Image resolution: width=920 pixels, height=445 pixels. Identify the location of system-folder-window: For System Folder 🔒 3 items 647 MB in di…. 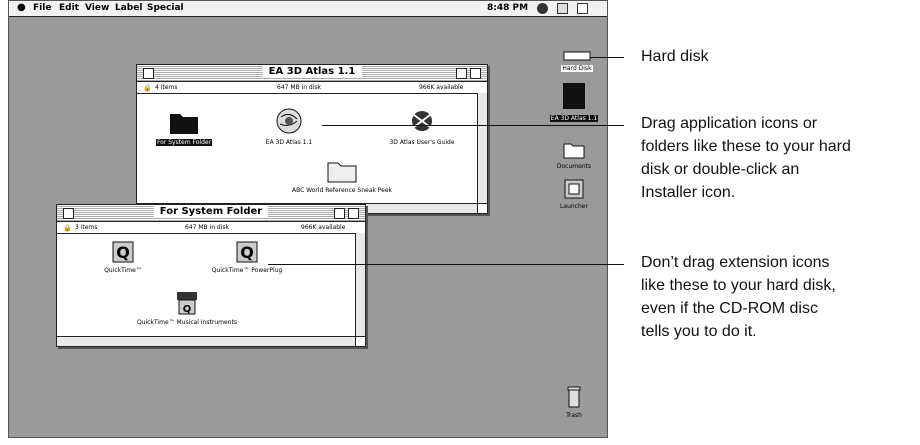
(211, 275).